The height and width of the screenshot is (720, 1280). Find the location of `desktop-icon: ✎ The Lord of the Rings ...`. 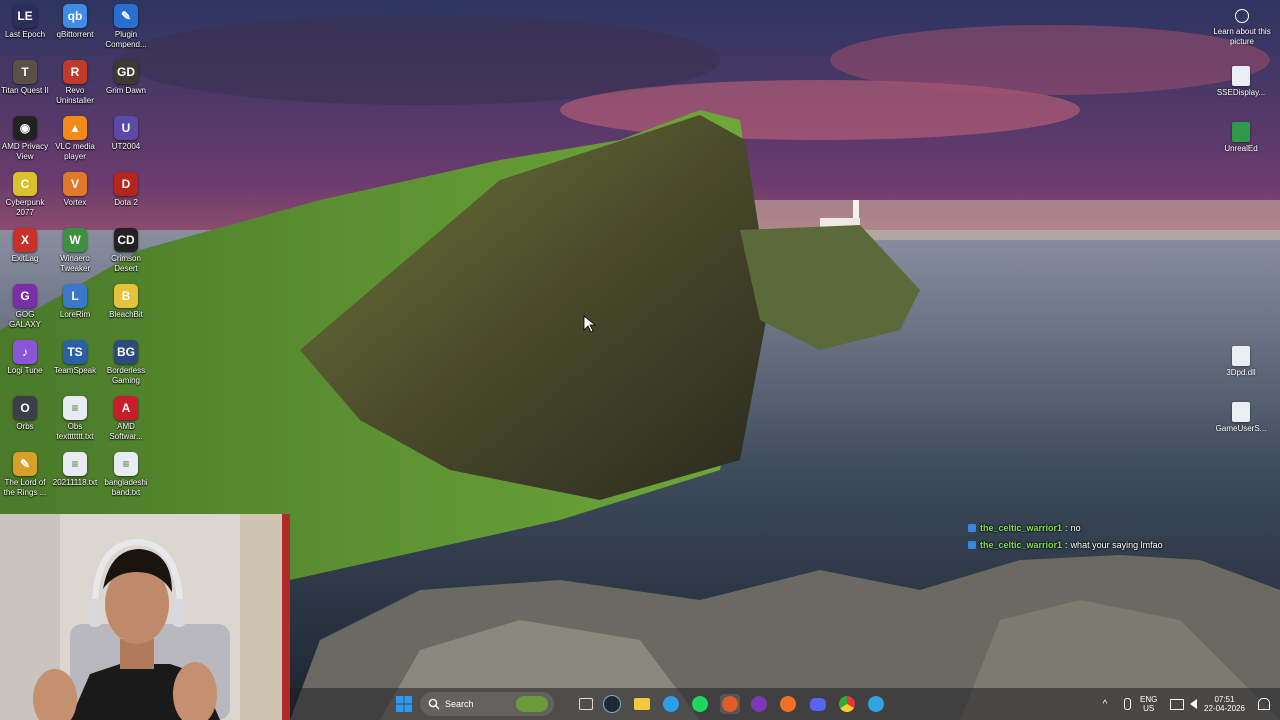

desktop-icon: ✎ The Lord of the Rings ... is located at coordinates (25, 473).